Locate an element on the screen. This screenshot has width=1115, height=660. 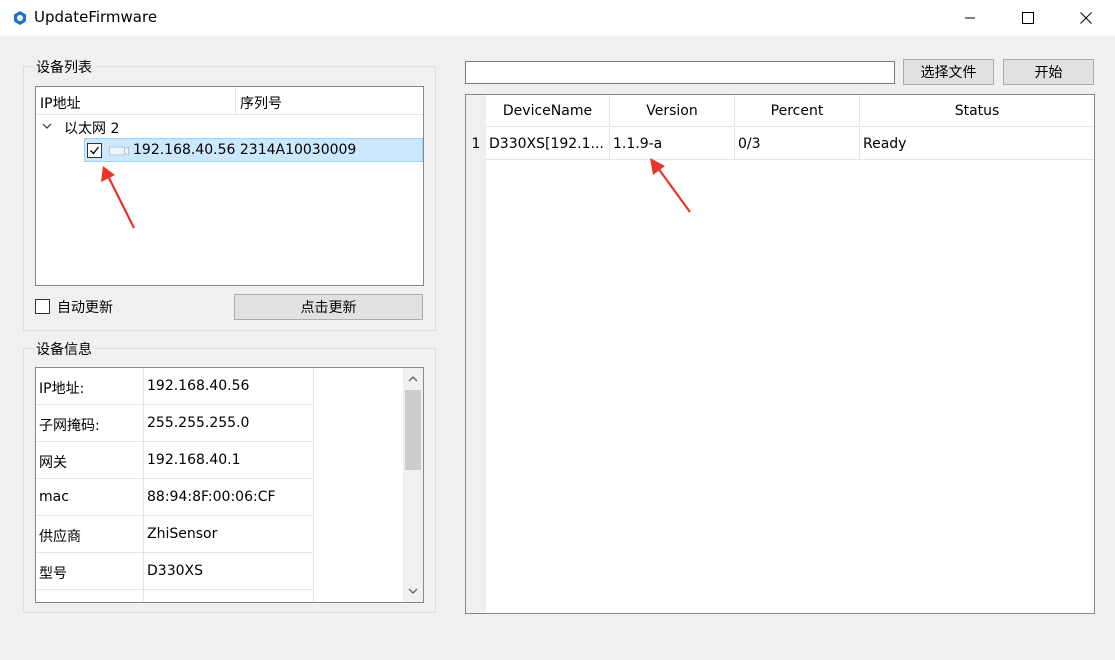
network-label: 以太网 2 is located at coordinates (92, 129).